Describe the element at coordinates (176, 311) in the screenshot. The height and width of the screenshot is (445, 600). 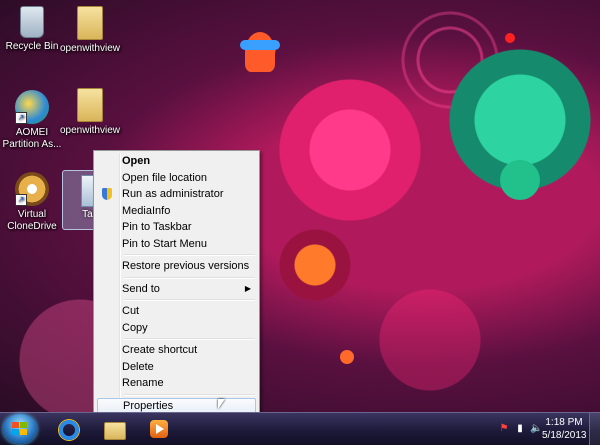
I see `menu-item-cut: Cut` at that location.